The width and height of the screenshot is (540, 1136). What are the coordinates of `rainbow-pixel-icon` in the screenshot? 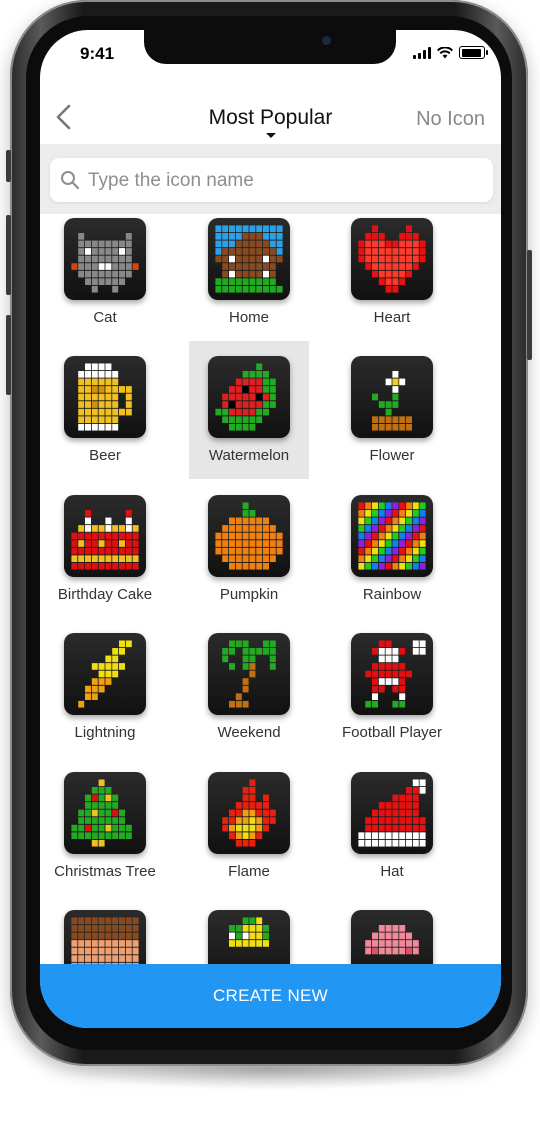 It's located at (392, 536).